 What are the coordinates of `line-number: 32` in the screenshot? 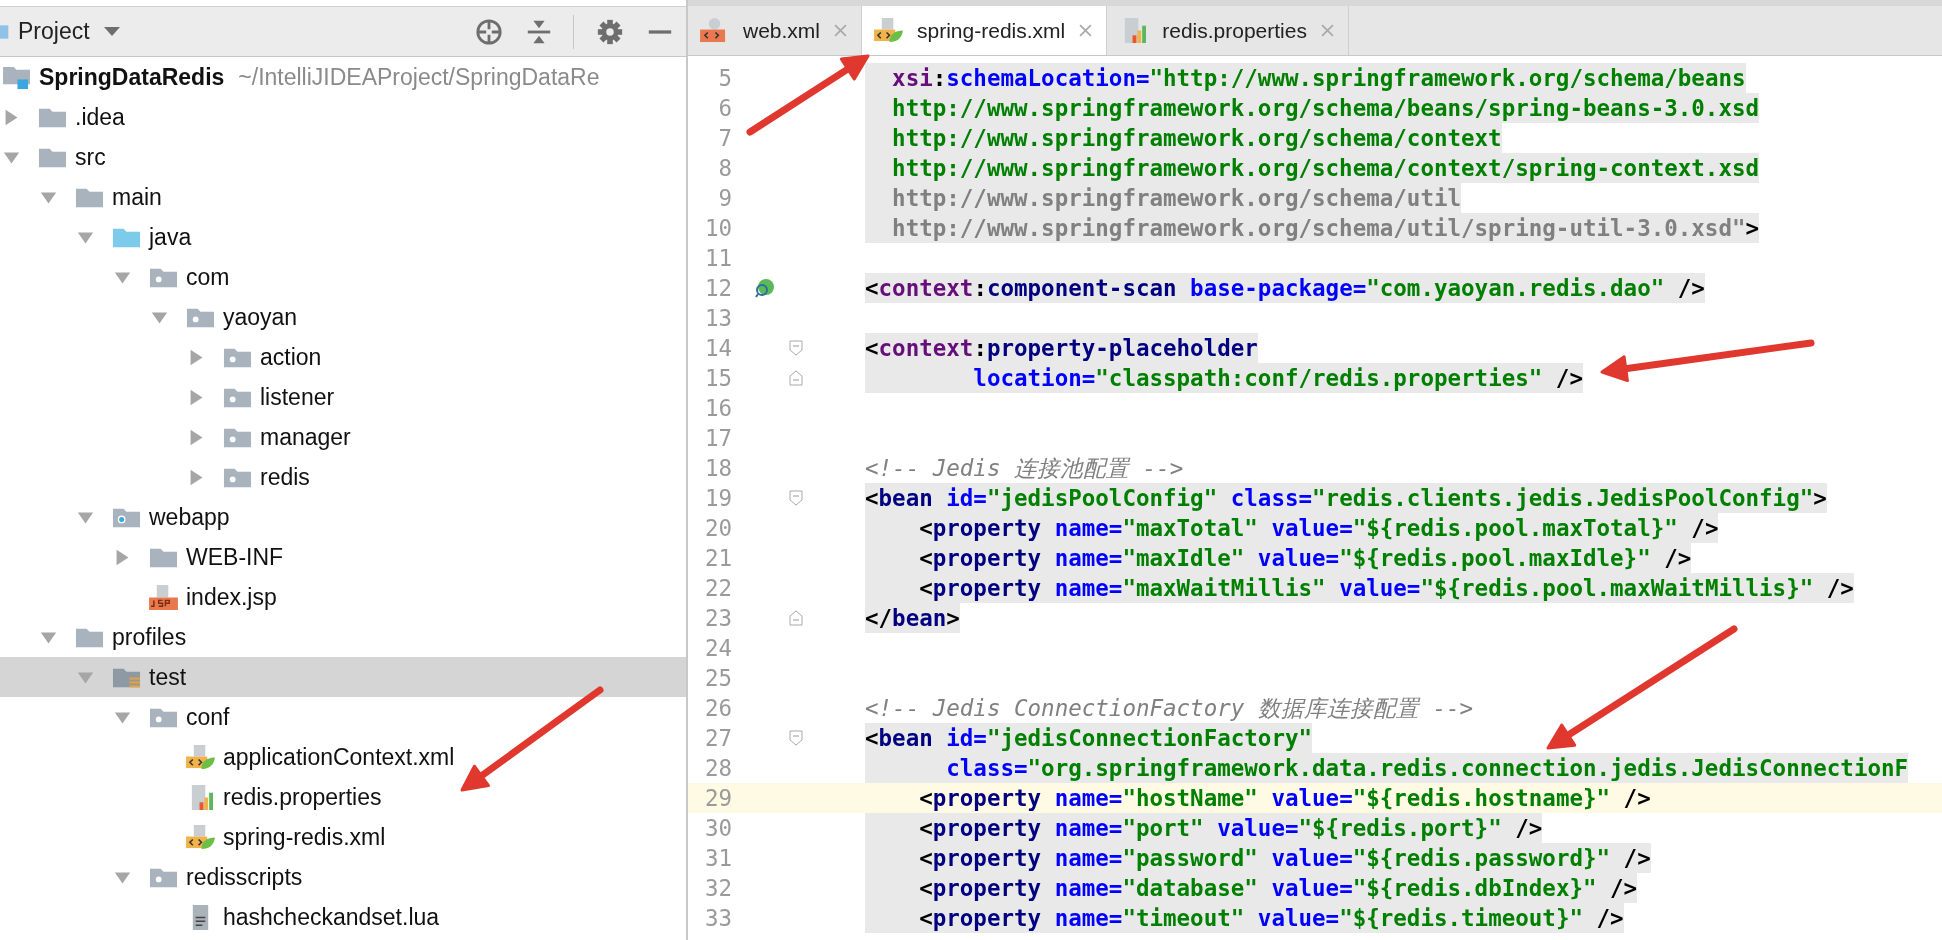 It's located at (717, 888).